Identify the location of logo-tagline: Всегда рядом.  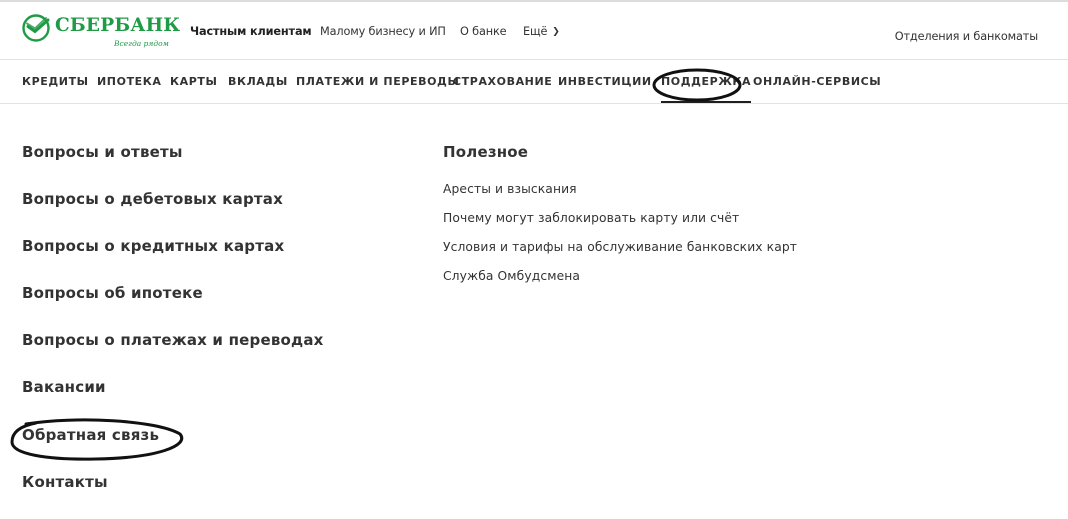
(141, 43).